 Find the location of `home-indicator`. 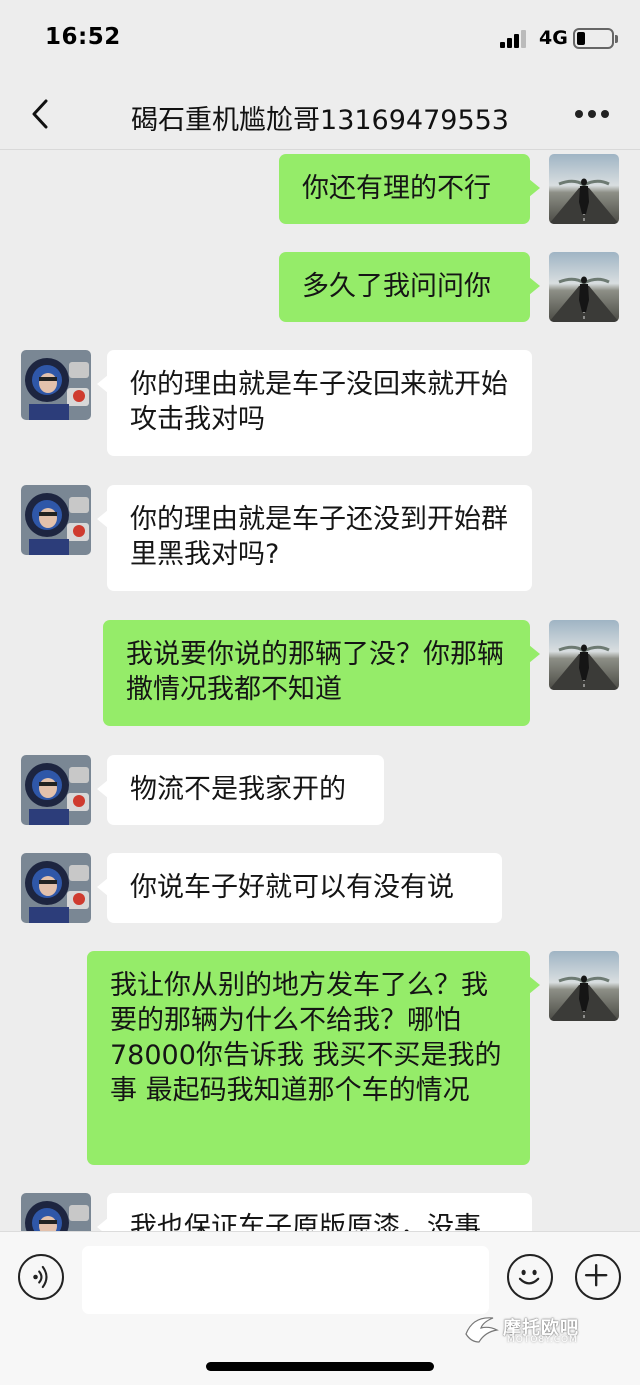

home-indicator is located at coordinates (320, 1366).